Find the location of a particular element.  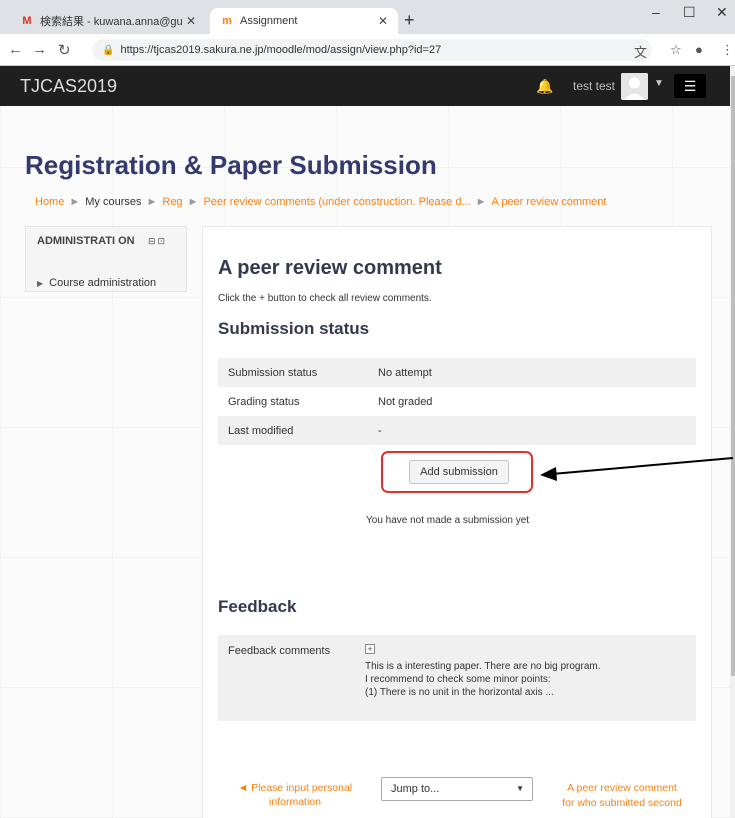

translate-icon: 文 is located at coordinates (640, 51).